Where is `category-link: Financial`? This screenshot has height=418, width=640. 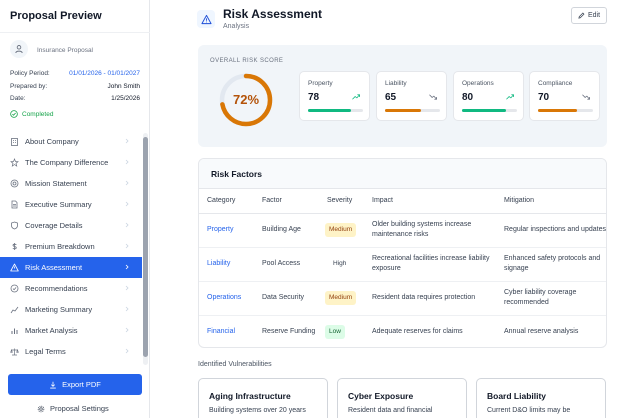
category-link: Financial is located at coordinates (226, 331).